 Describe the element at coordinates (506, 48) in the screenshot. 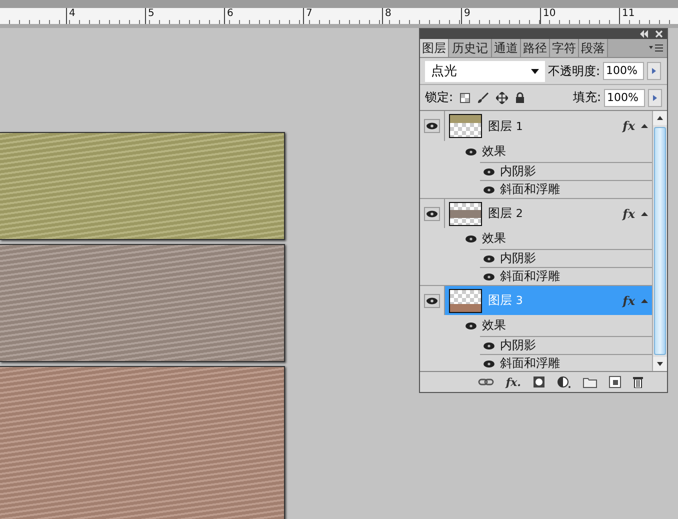

I see `panel-tab: 通道` at that location.